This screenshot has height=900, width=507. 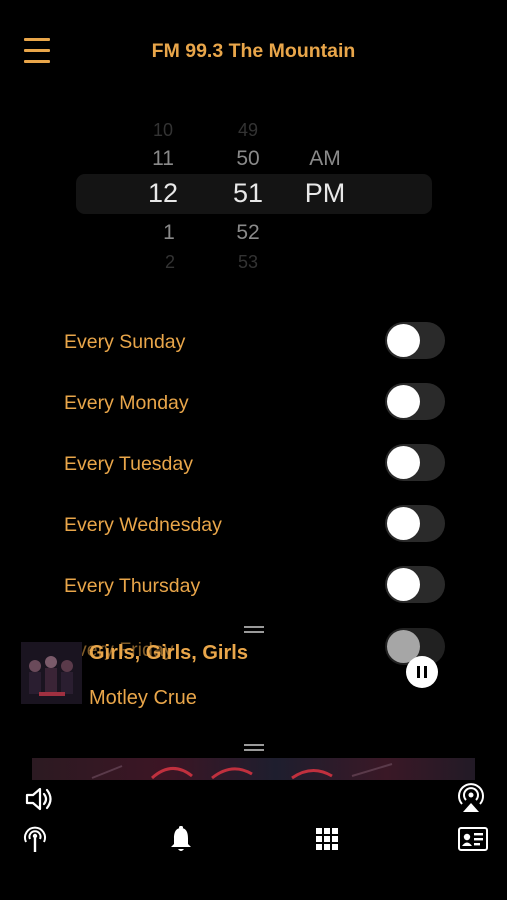 I want to click on picker-minute: 49, so click(x=248, y=130).